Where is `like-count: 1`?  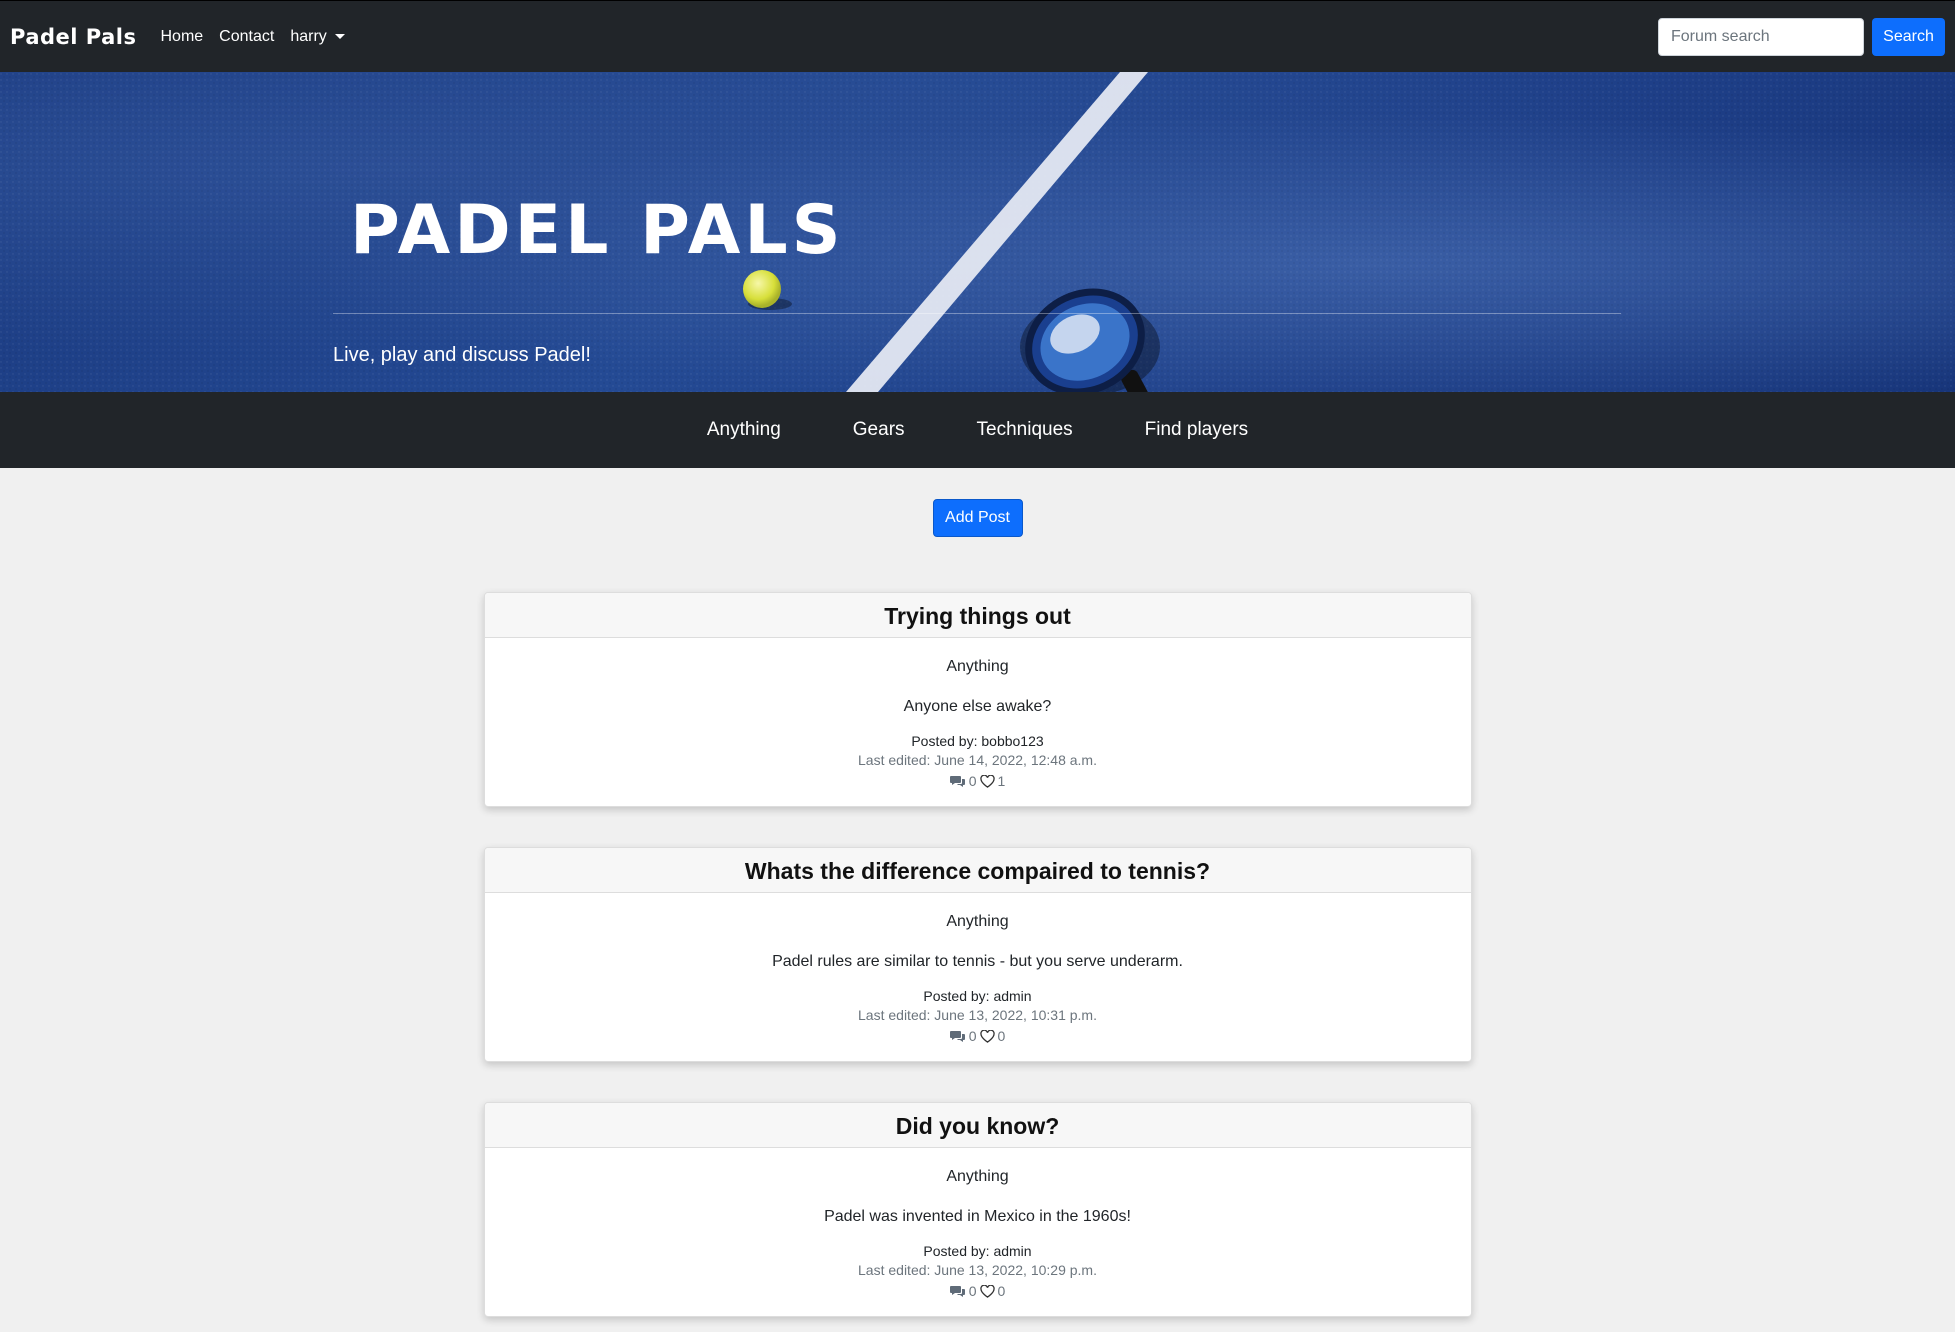 like-count: 1 is located at coordinates (1001, 781).